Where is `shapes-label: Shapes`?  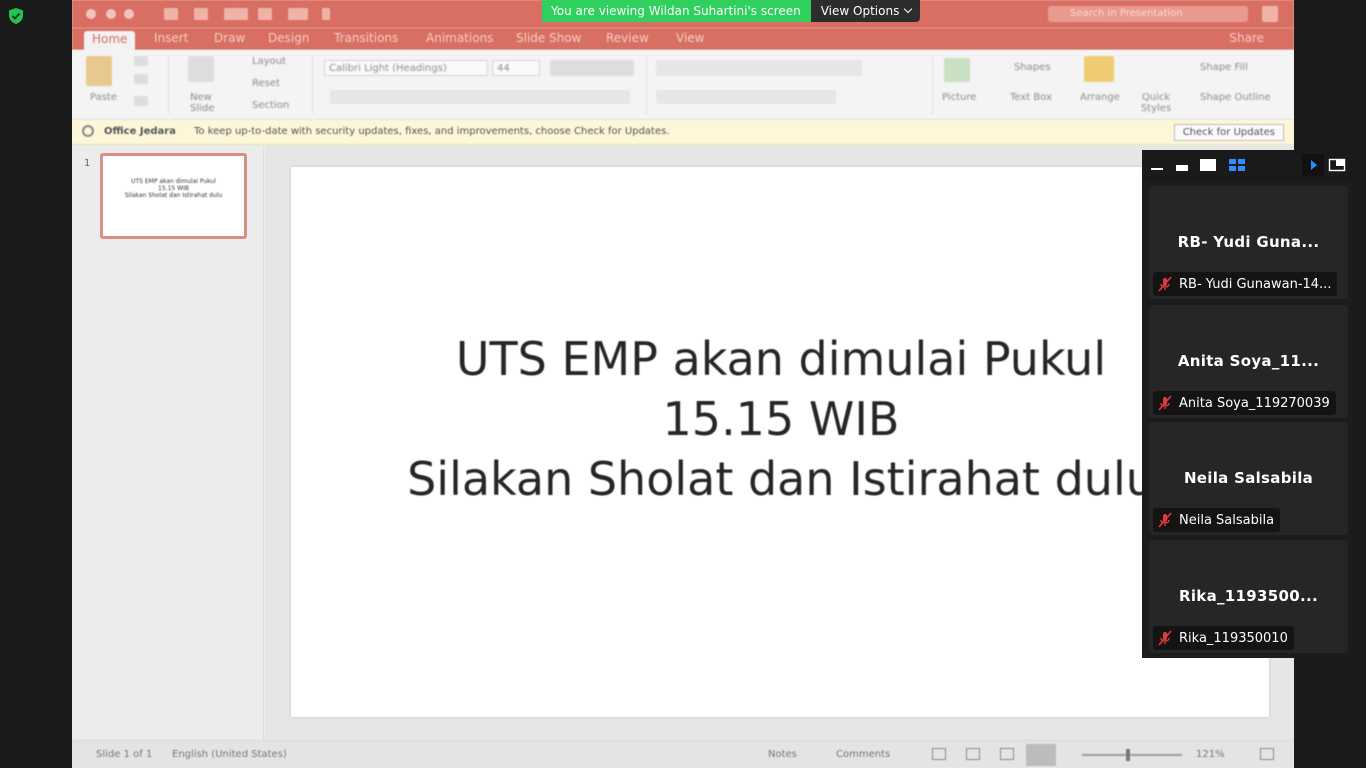
shapes-label: Shapes is located at coordinates (1032, 67).